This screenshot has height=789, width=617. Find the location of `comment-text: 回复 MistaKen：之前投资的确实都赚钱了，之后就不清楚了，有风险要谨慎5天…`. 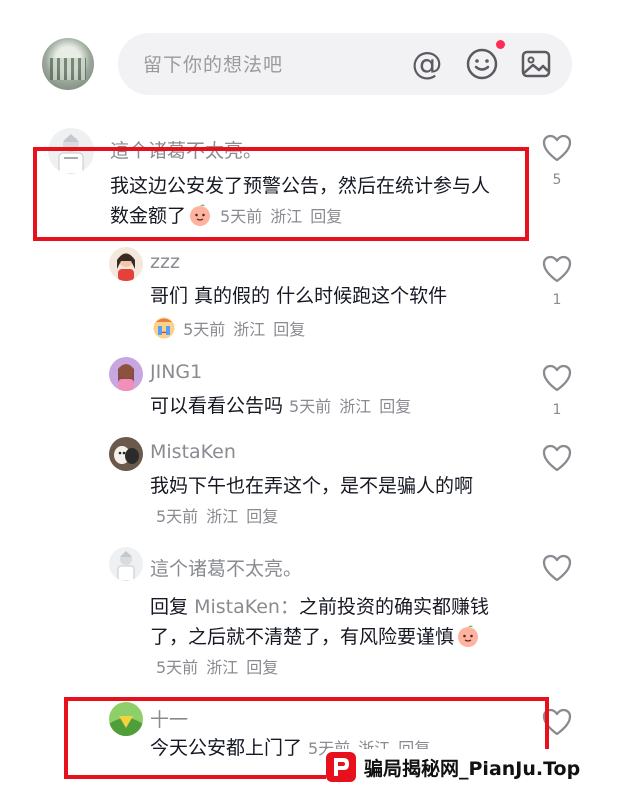

comment-text: 回复 MistaKen：之前投资的确实都赚钱了，之后就不清楚了，有风险要谨慎5天… is located at coordinates (319, 636).